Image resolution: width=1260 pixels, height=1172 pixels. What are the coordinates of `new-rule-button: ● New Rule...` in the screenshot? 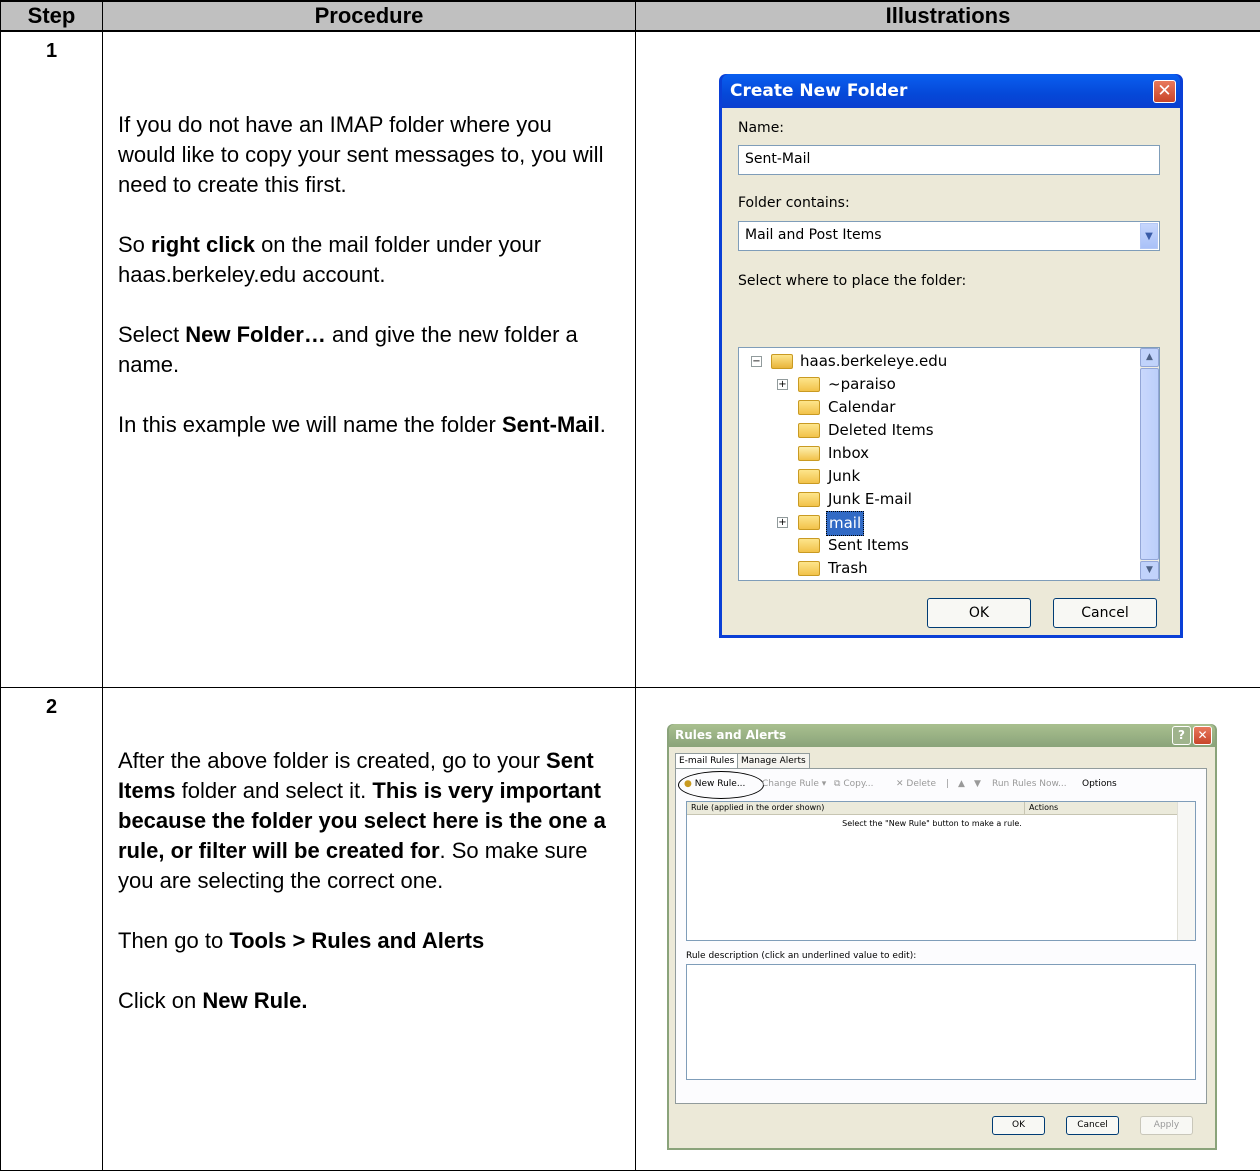 It's located at (714, 784).